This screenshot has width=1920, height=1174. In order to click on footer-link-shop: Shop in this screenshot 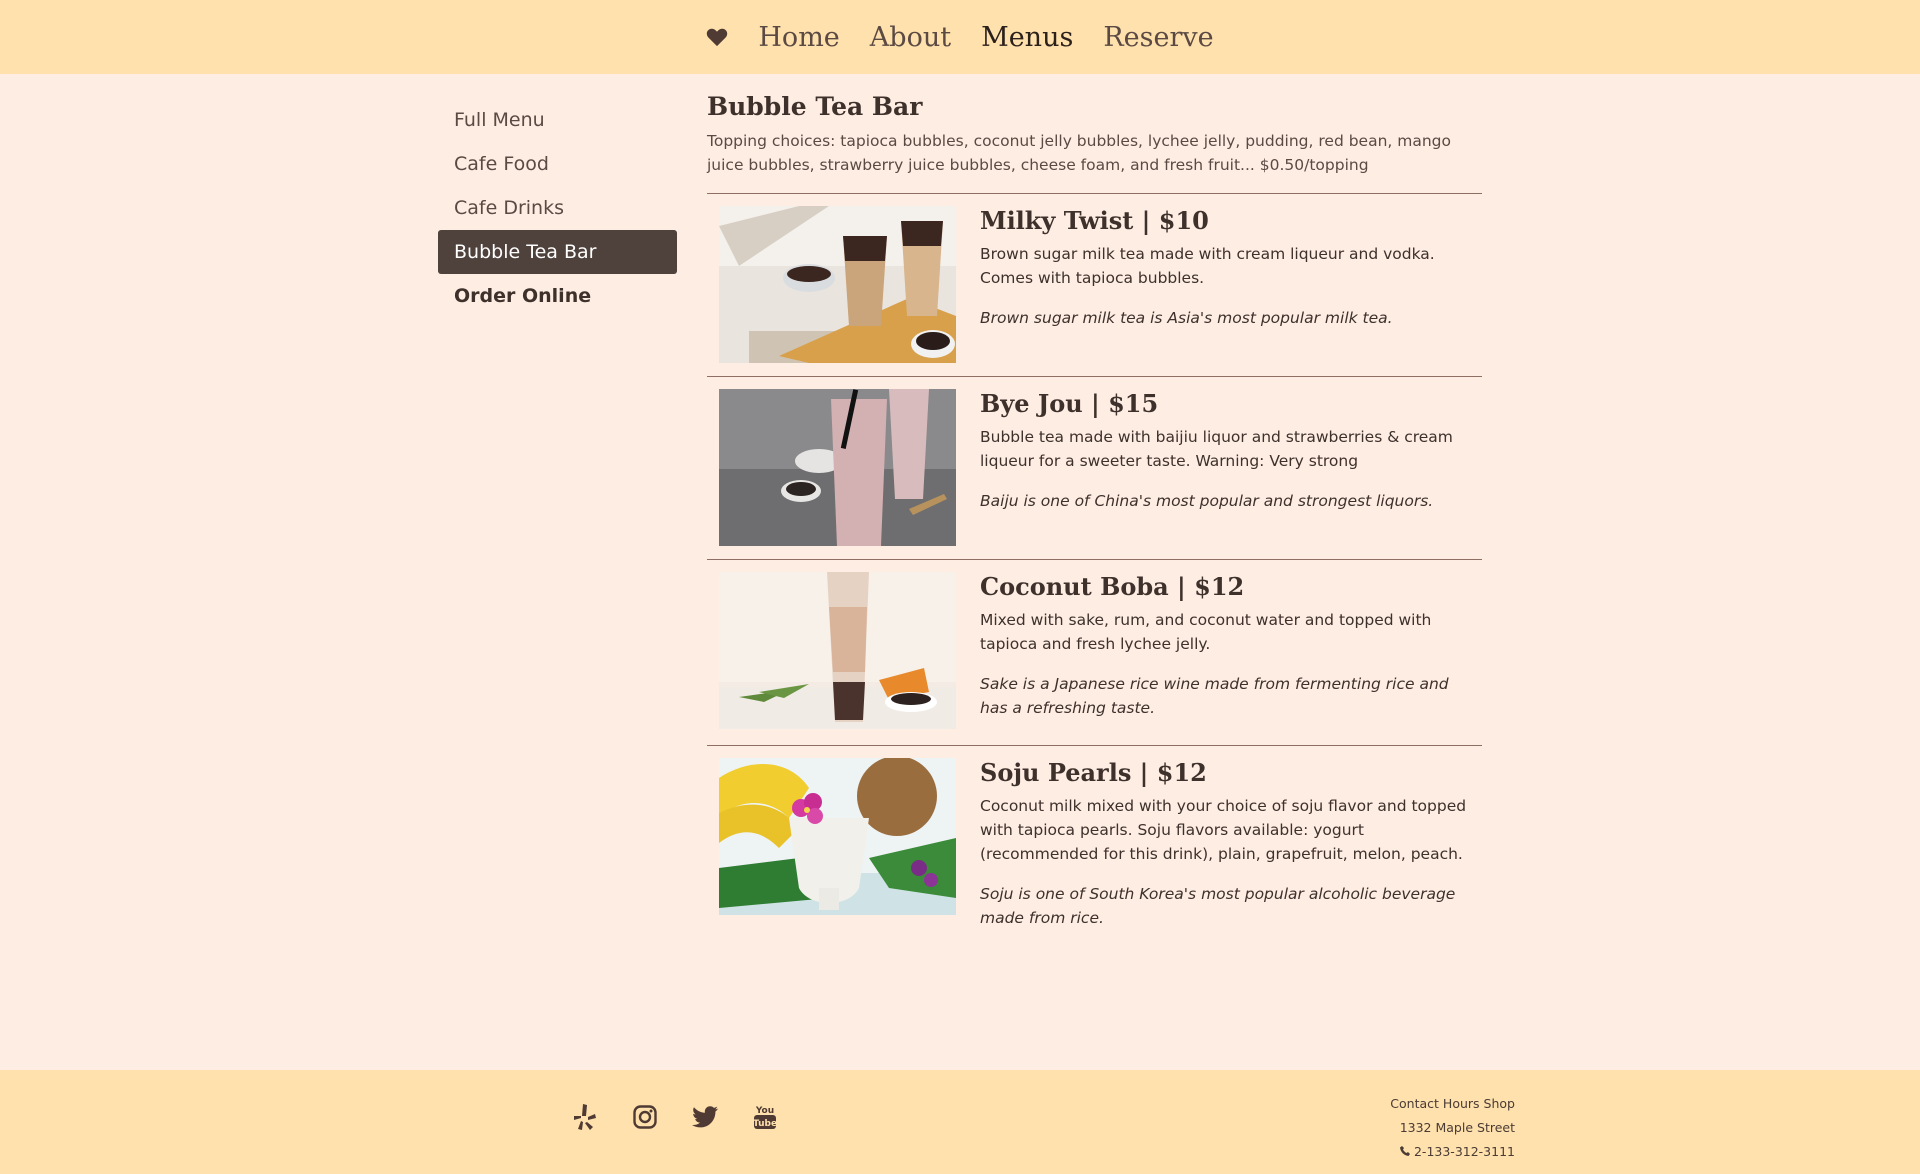, I will do `click(1499, 1103)`.